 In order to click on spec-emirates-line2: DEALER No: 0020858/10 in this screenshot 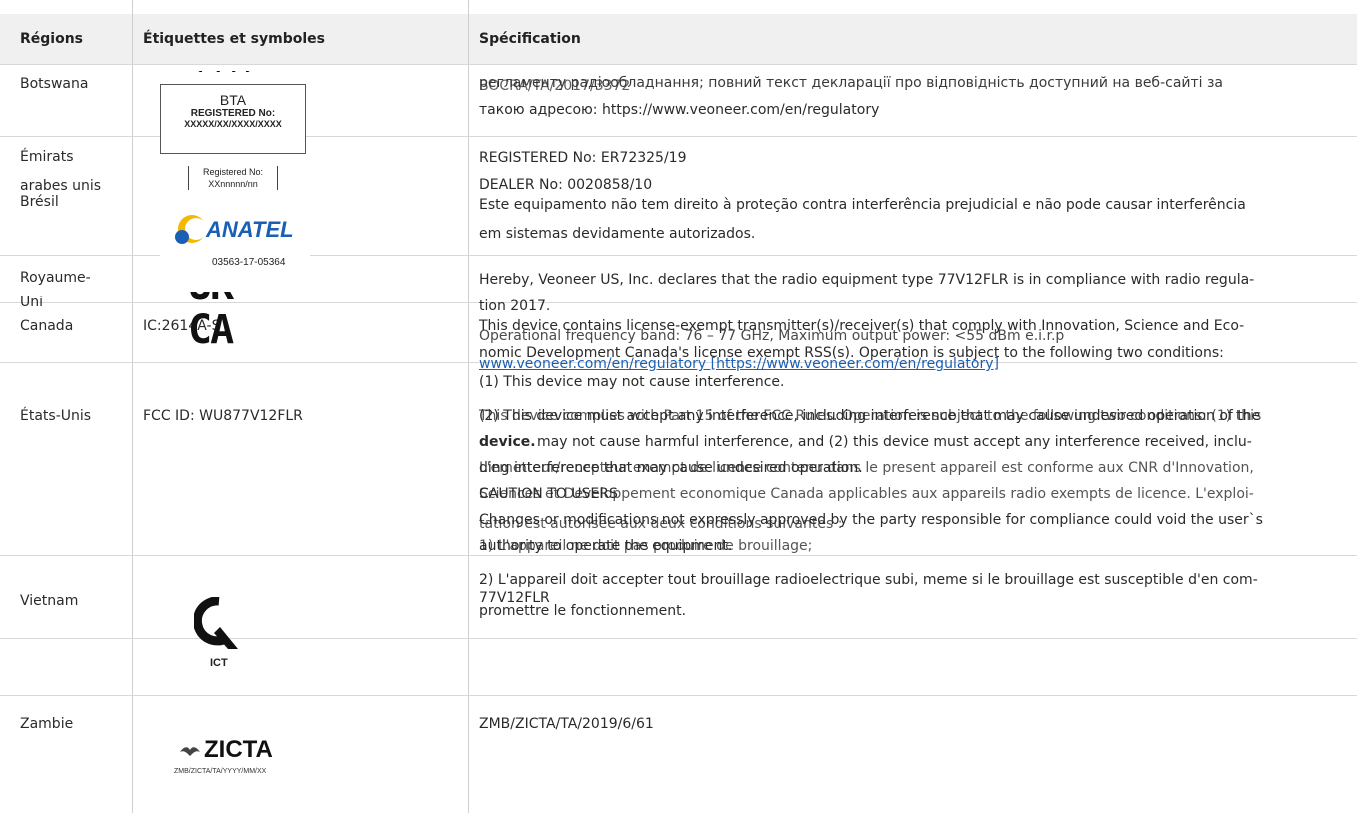, I will do `click(566, 185)`.